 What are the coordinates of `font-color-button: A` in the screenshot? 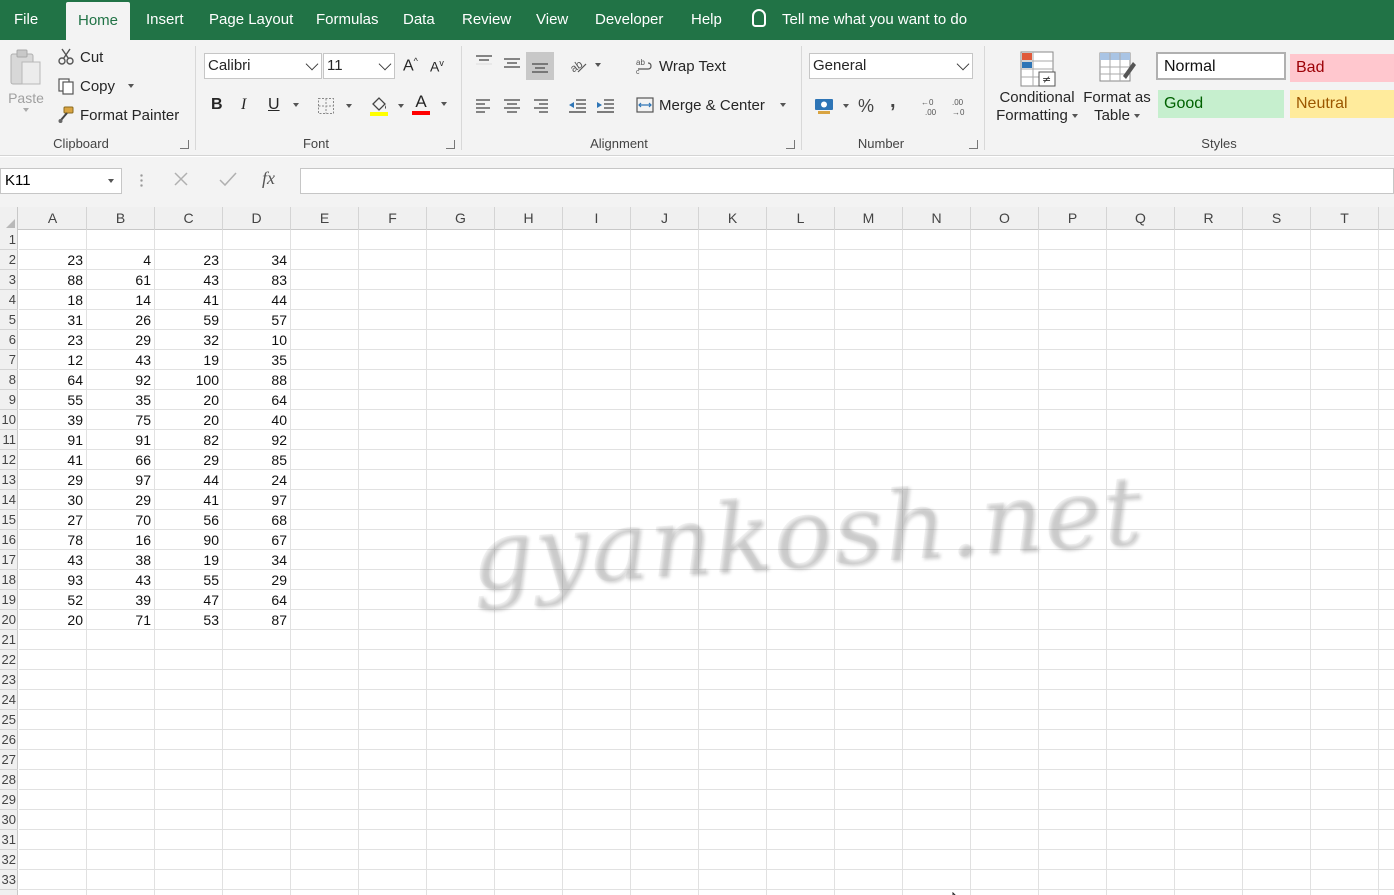 It's located at (429, 104).